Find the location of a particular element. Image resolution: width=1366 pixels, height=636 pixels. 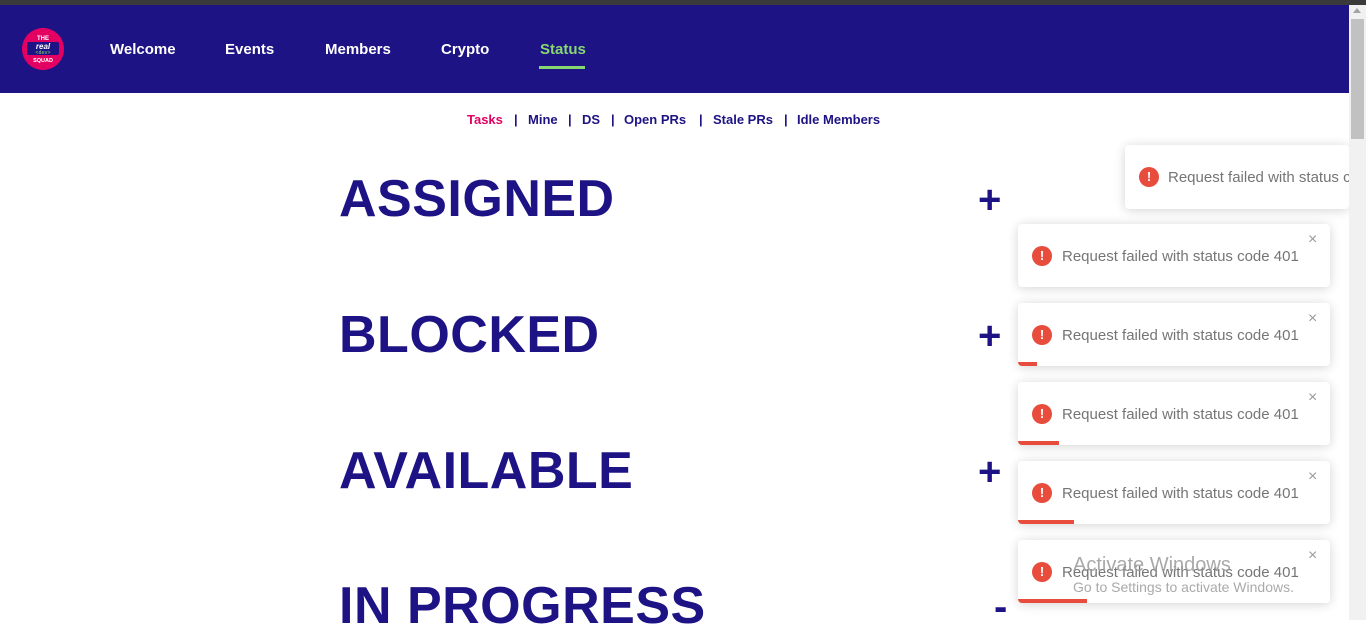

subnav-mine: Mine is located at coordinates (543, 119).